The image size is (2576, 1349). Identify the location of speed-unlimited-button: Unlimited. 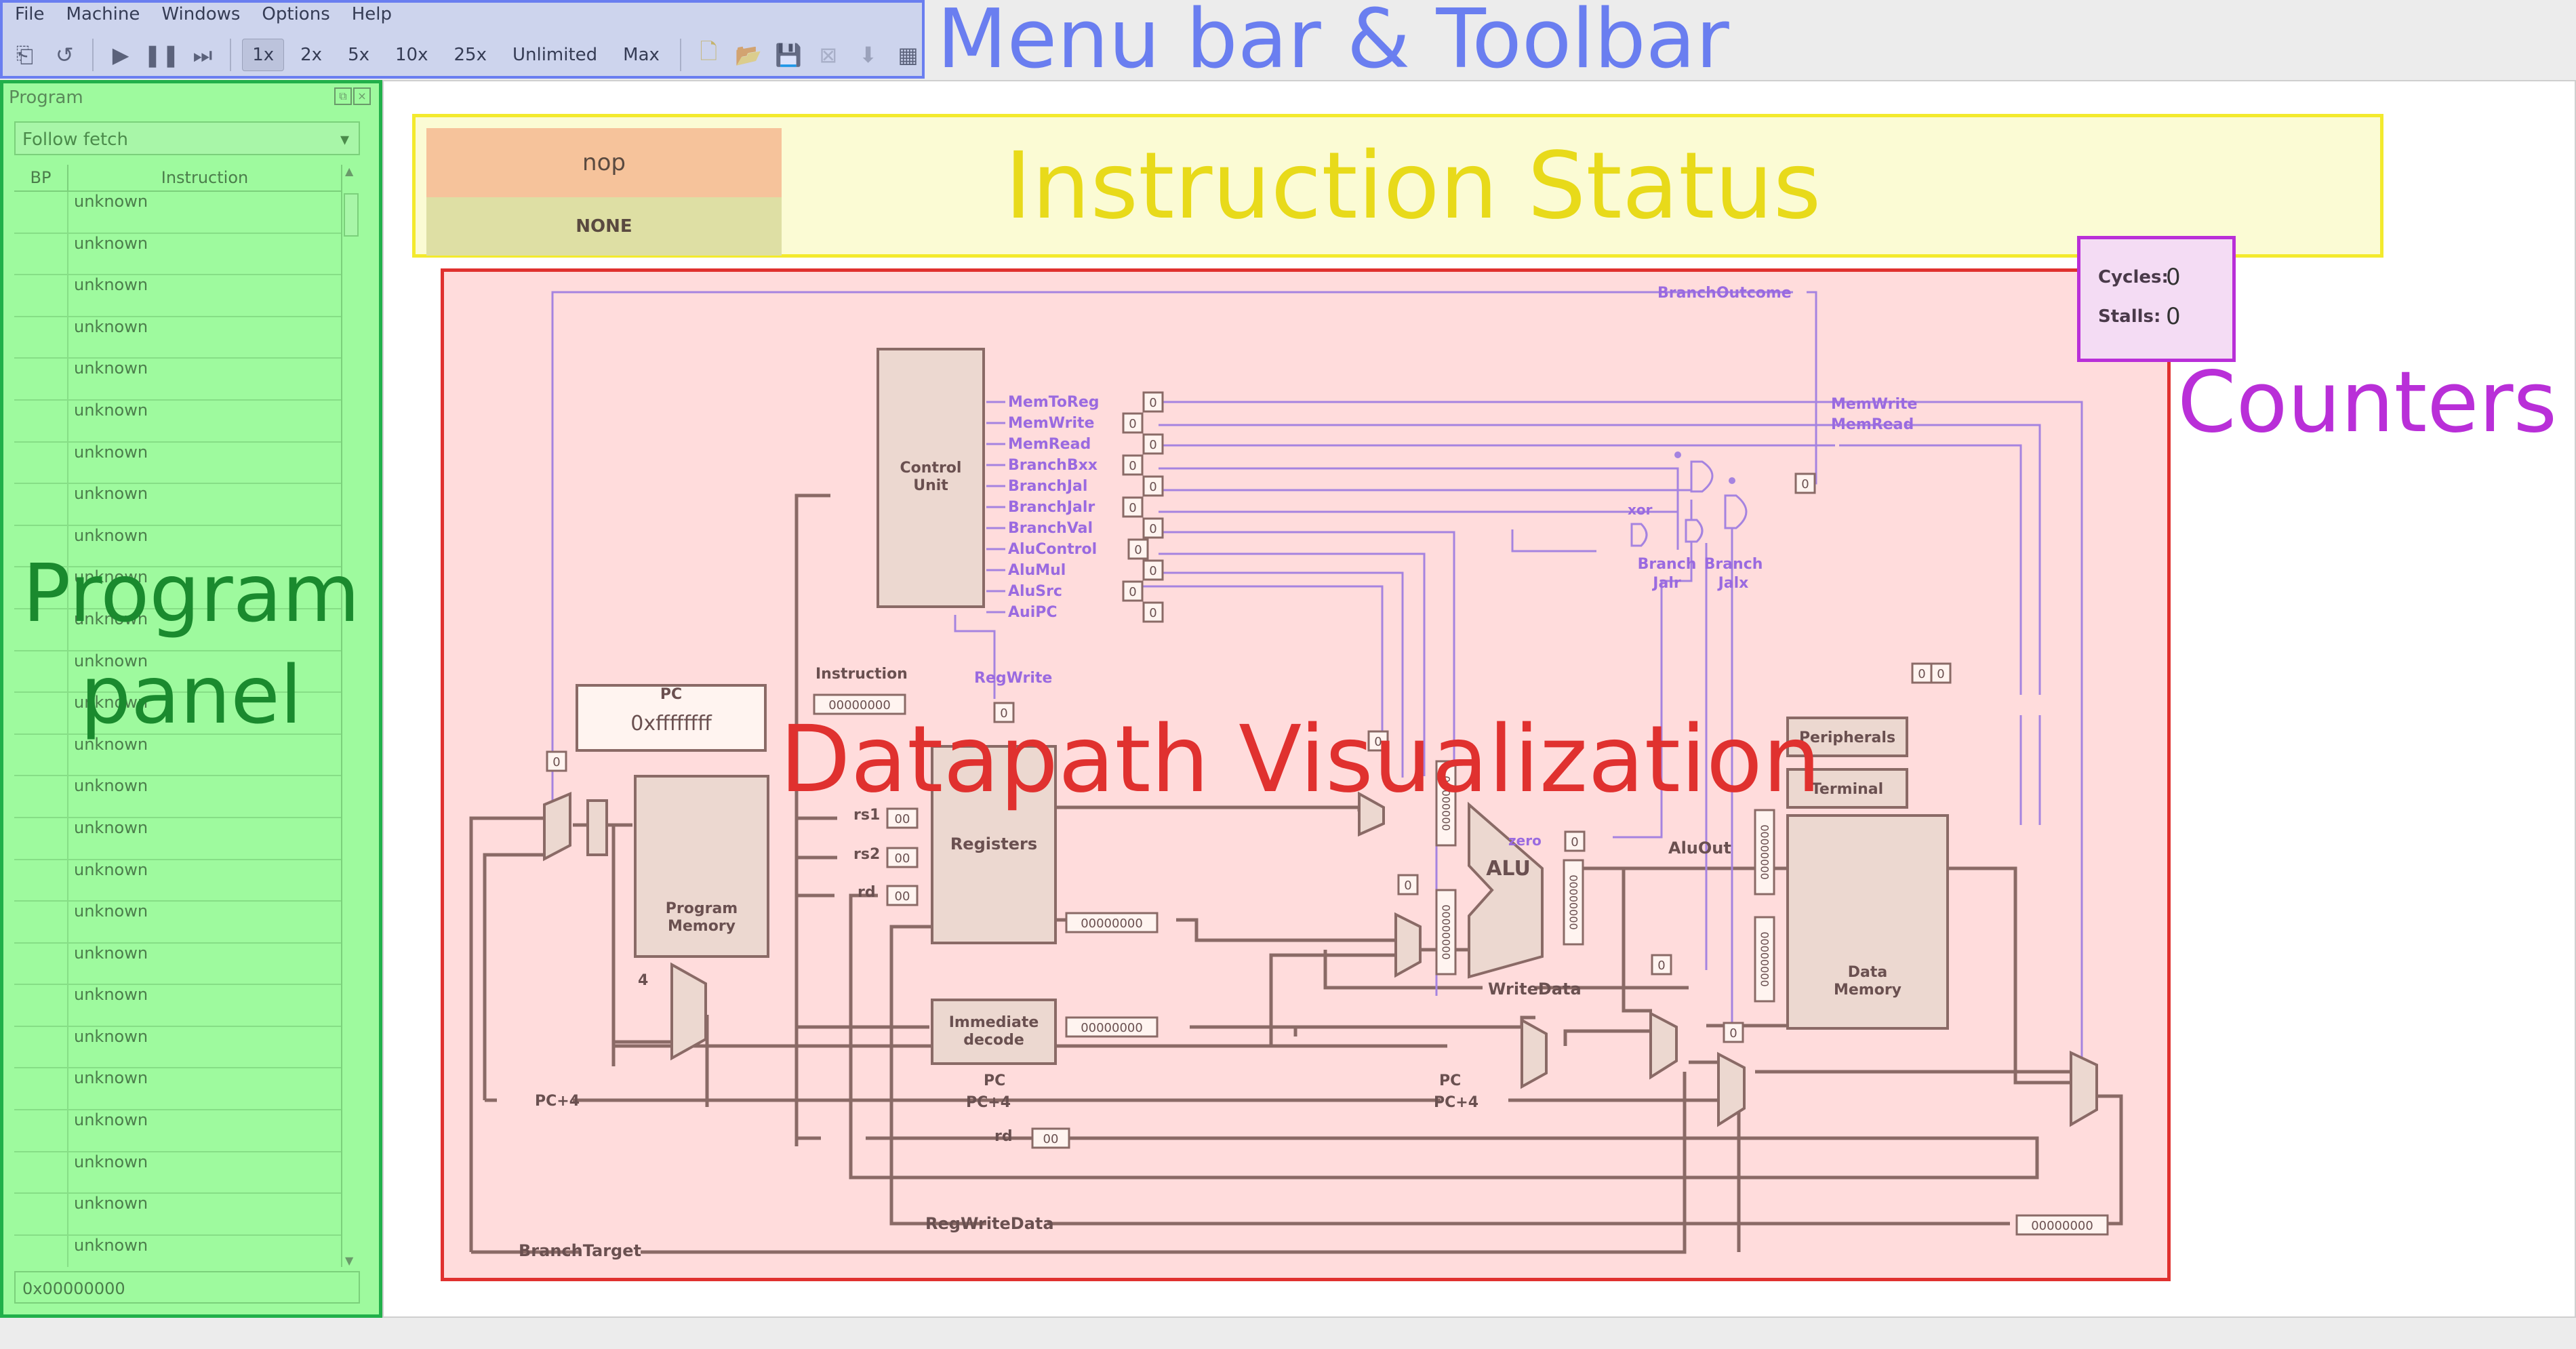
(555, 55).